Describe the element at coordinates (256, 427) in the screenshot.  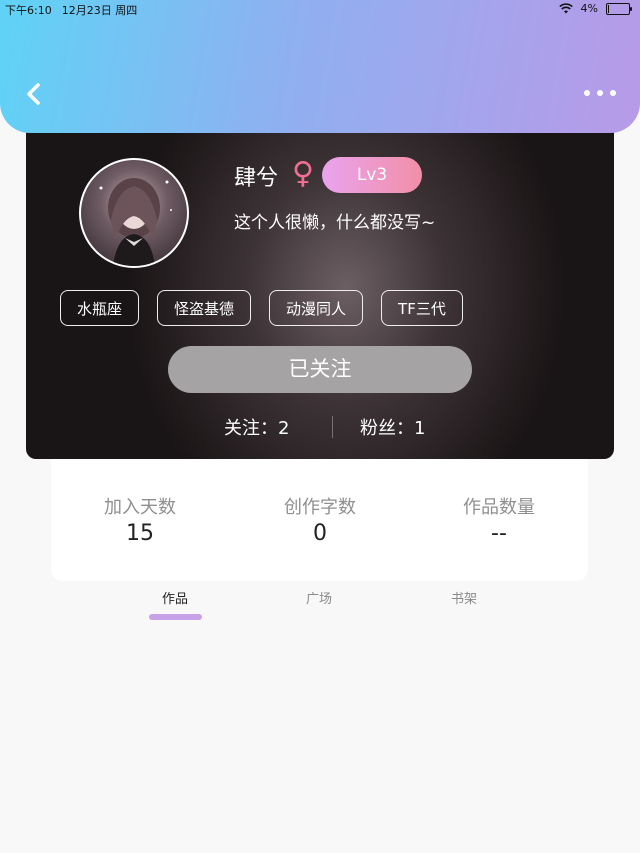
I see `following-count: 关注：2` at that location.